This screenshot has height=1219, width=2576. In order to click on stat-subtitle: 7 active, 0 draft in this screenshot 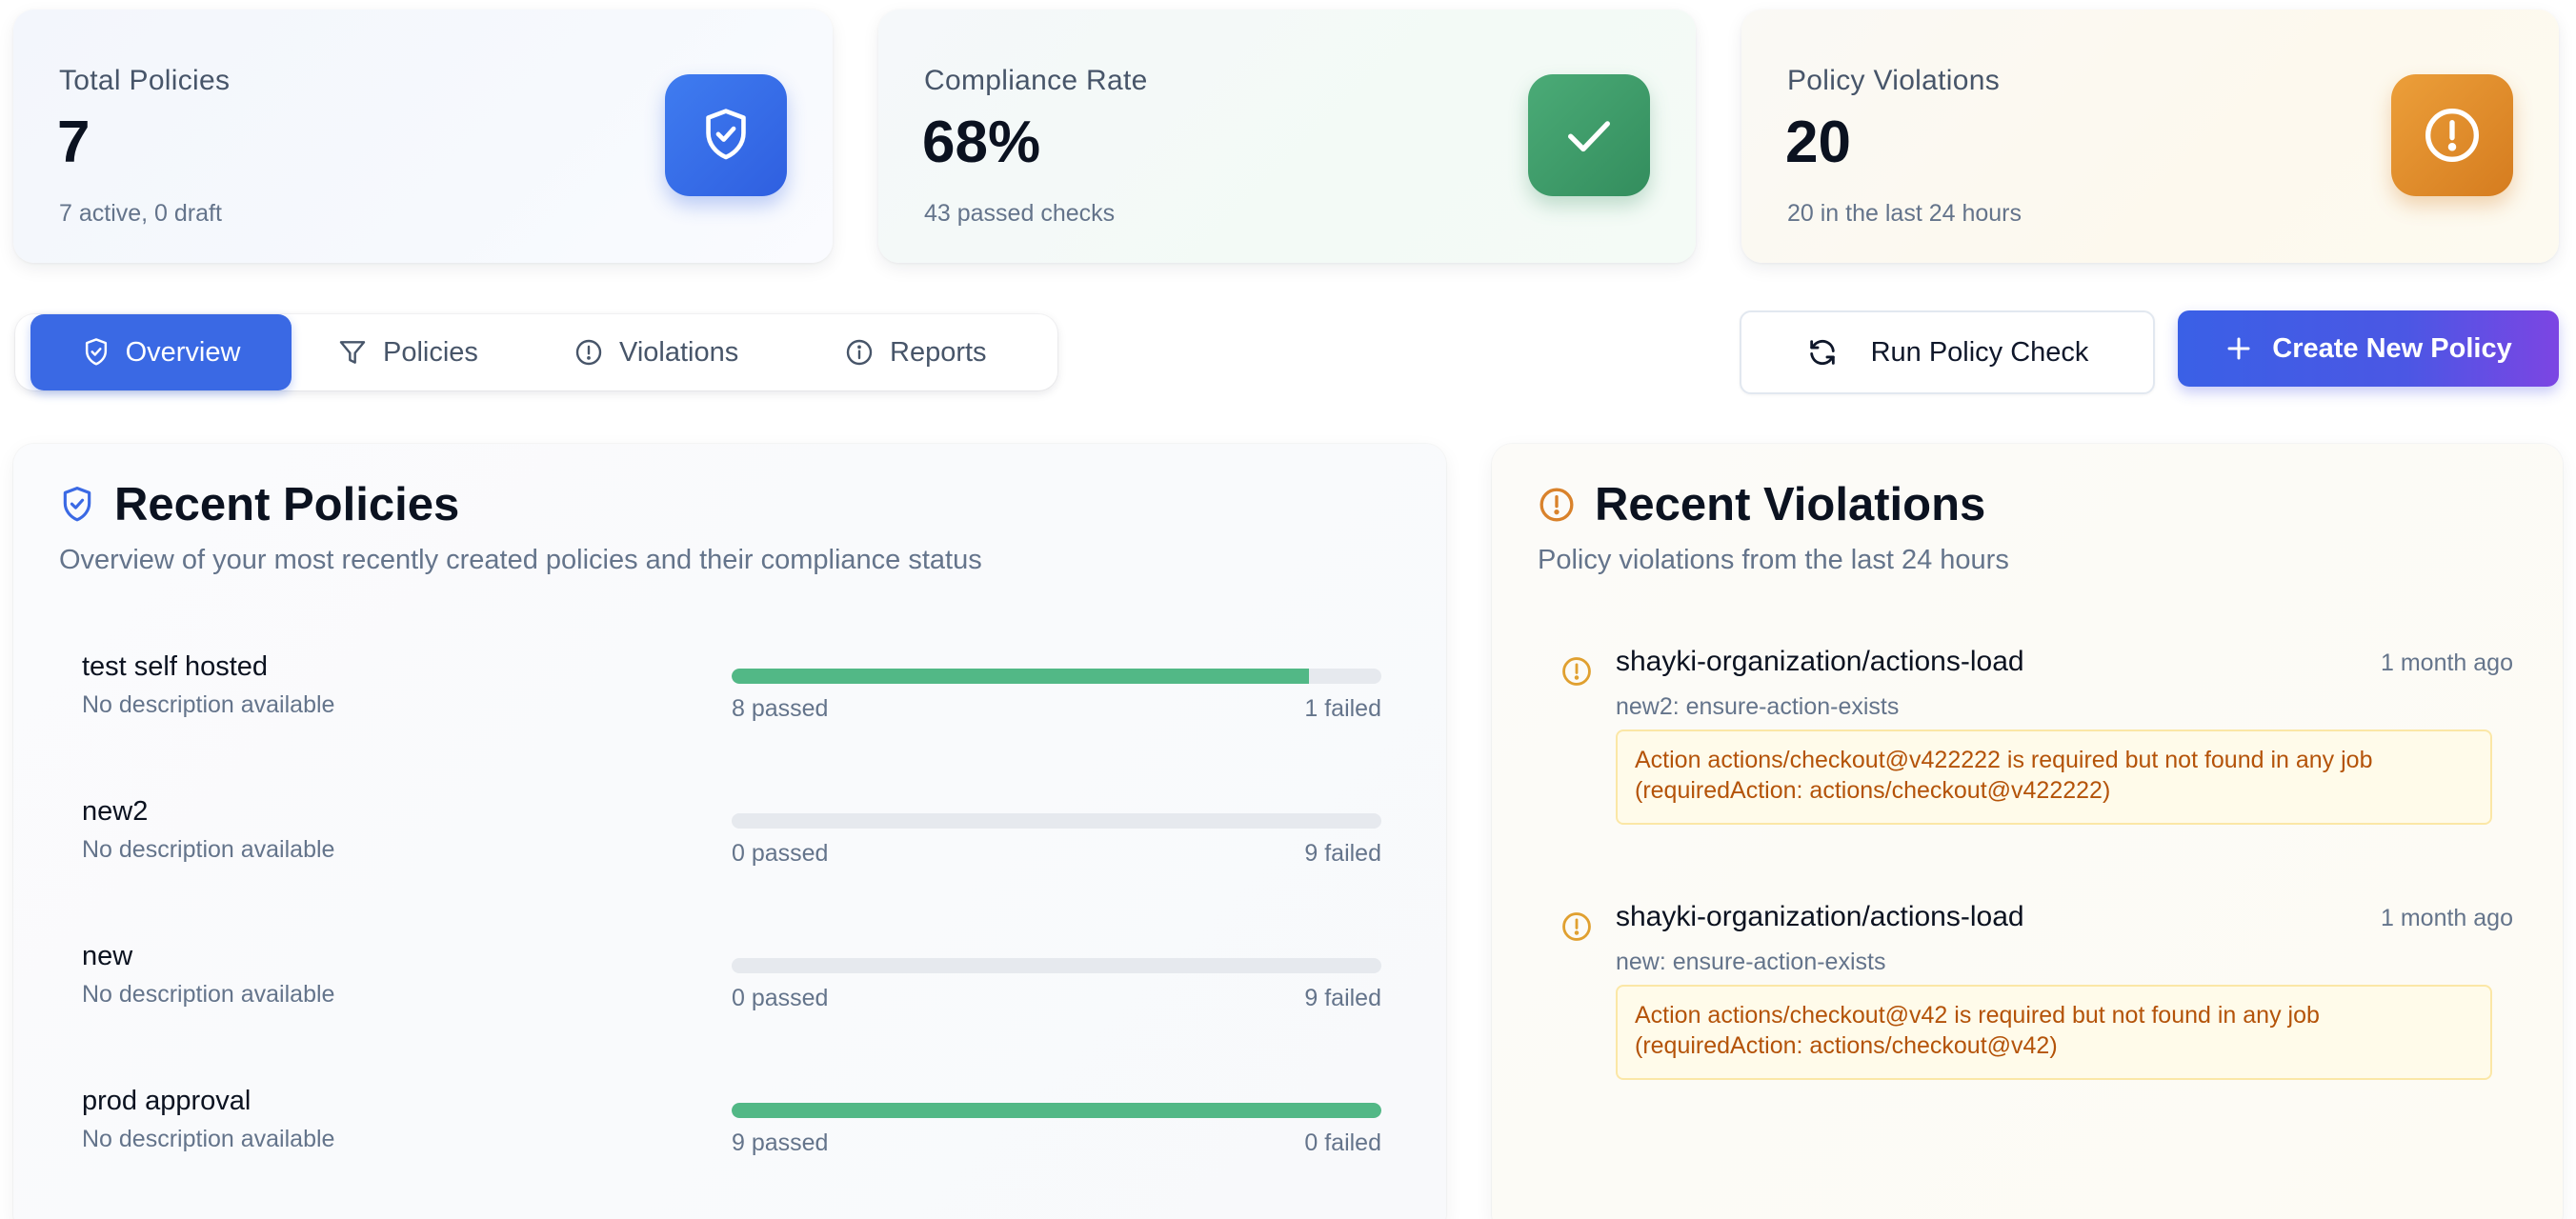, I will do `click(140, 213)`.